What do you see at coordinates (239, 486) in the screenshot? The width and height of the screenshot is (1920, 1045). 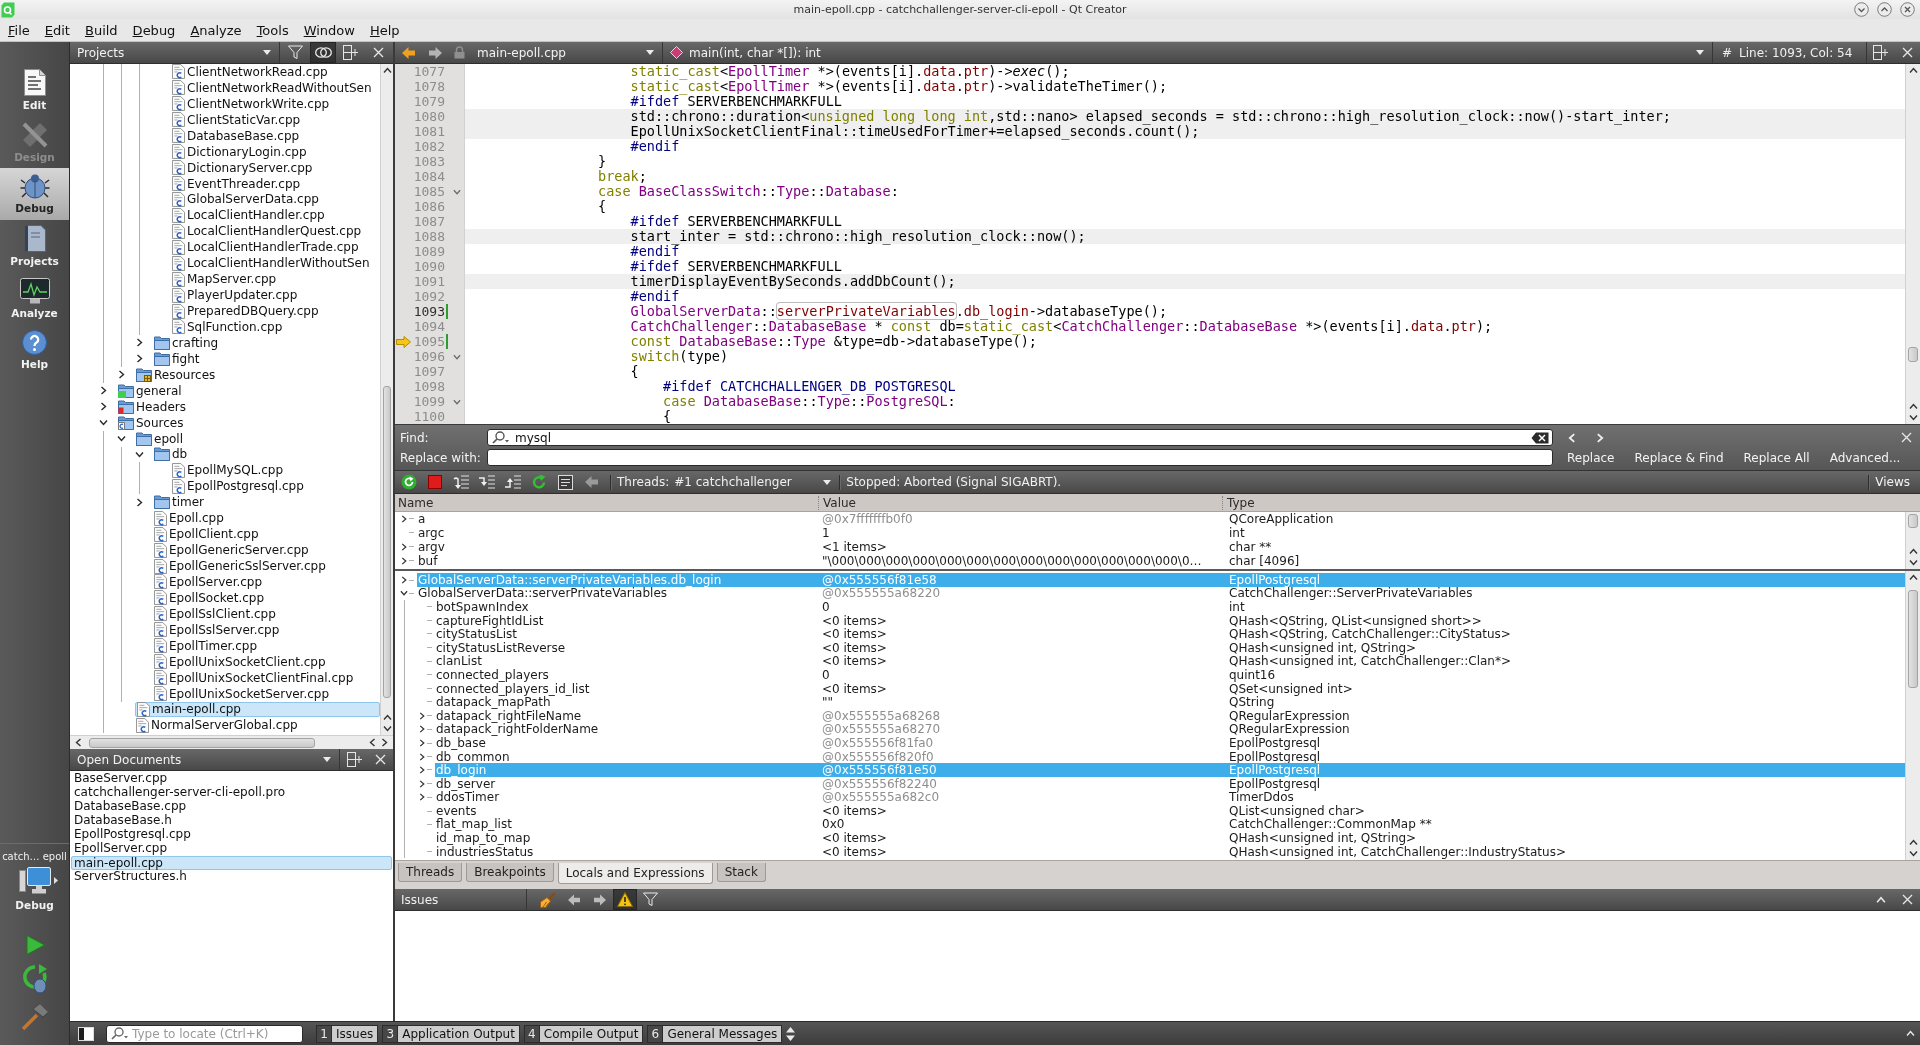 I see `tree-item: EpollPostgresql.cpp` at bounding box center [239, 486].